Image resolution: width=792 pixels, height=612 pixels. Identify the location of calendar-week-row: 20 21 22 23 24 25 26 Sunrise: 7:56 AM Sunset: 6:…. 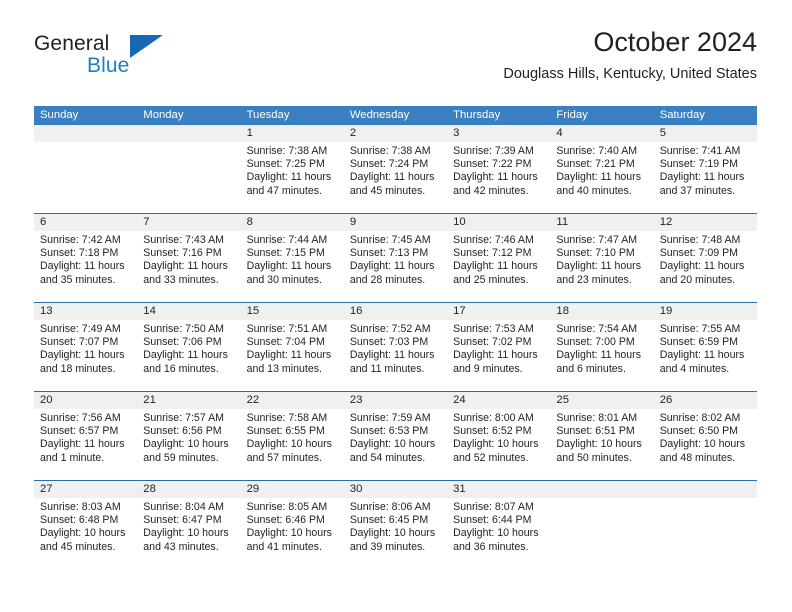
(395, 435).